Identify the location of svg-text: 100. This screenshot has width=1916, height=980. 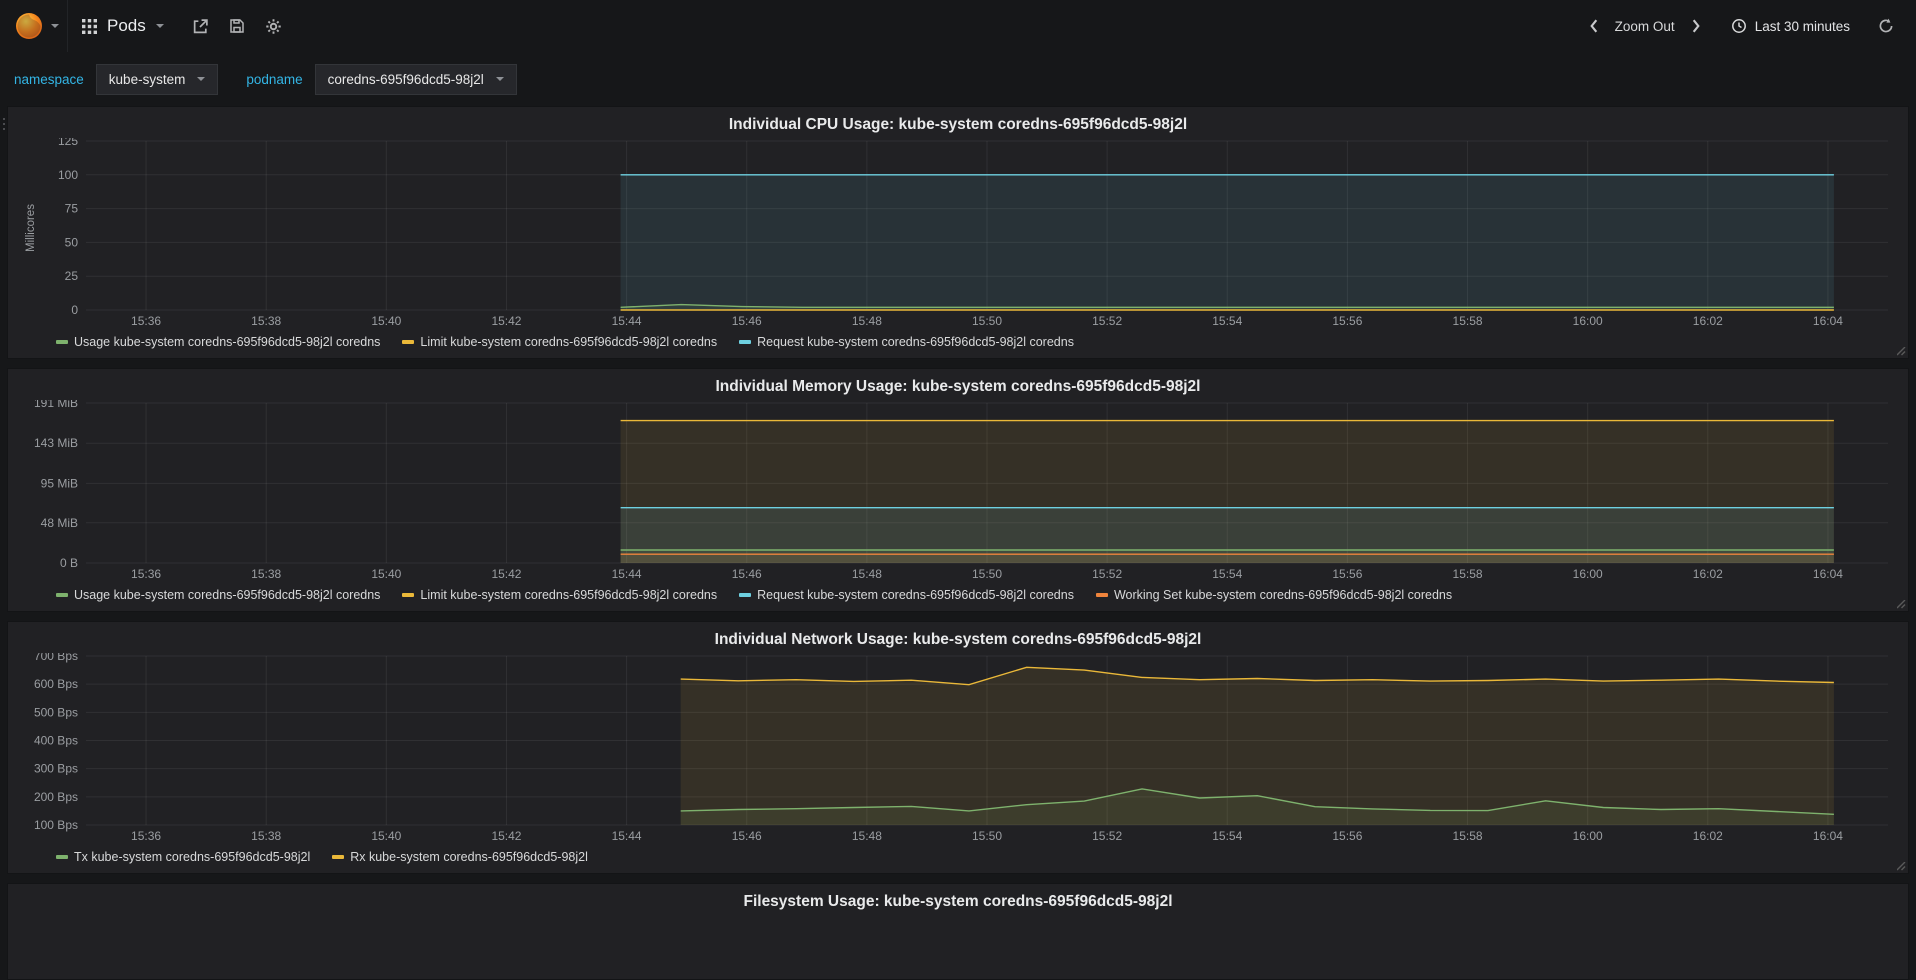
(68, 175).